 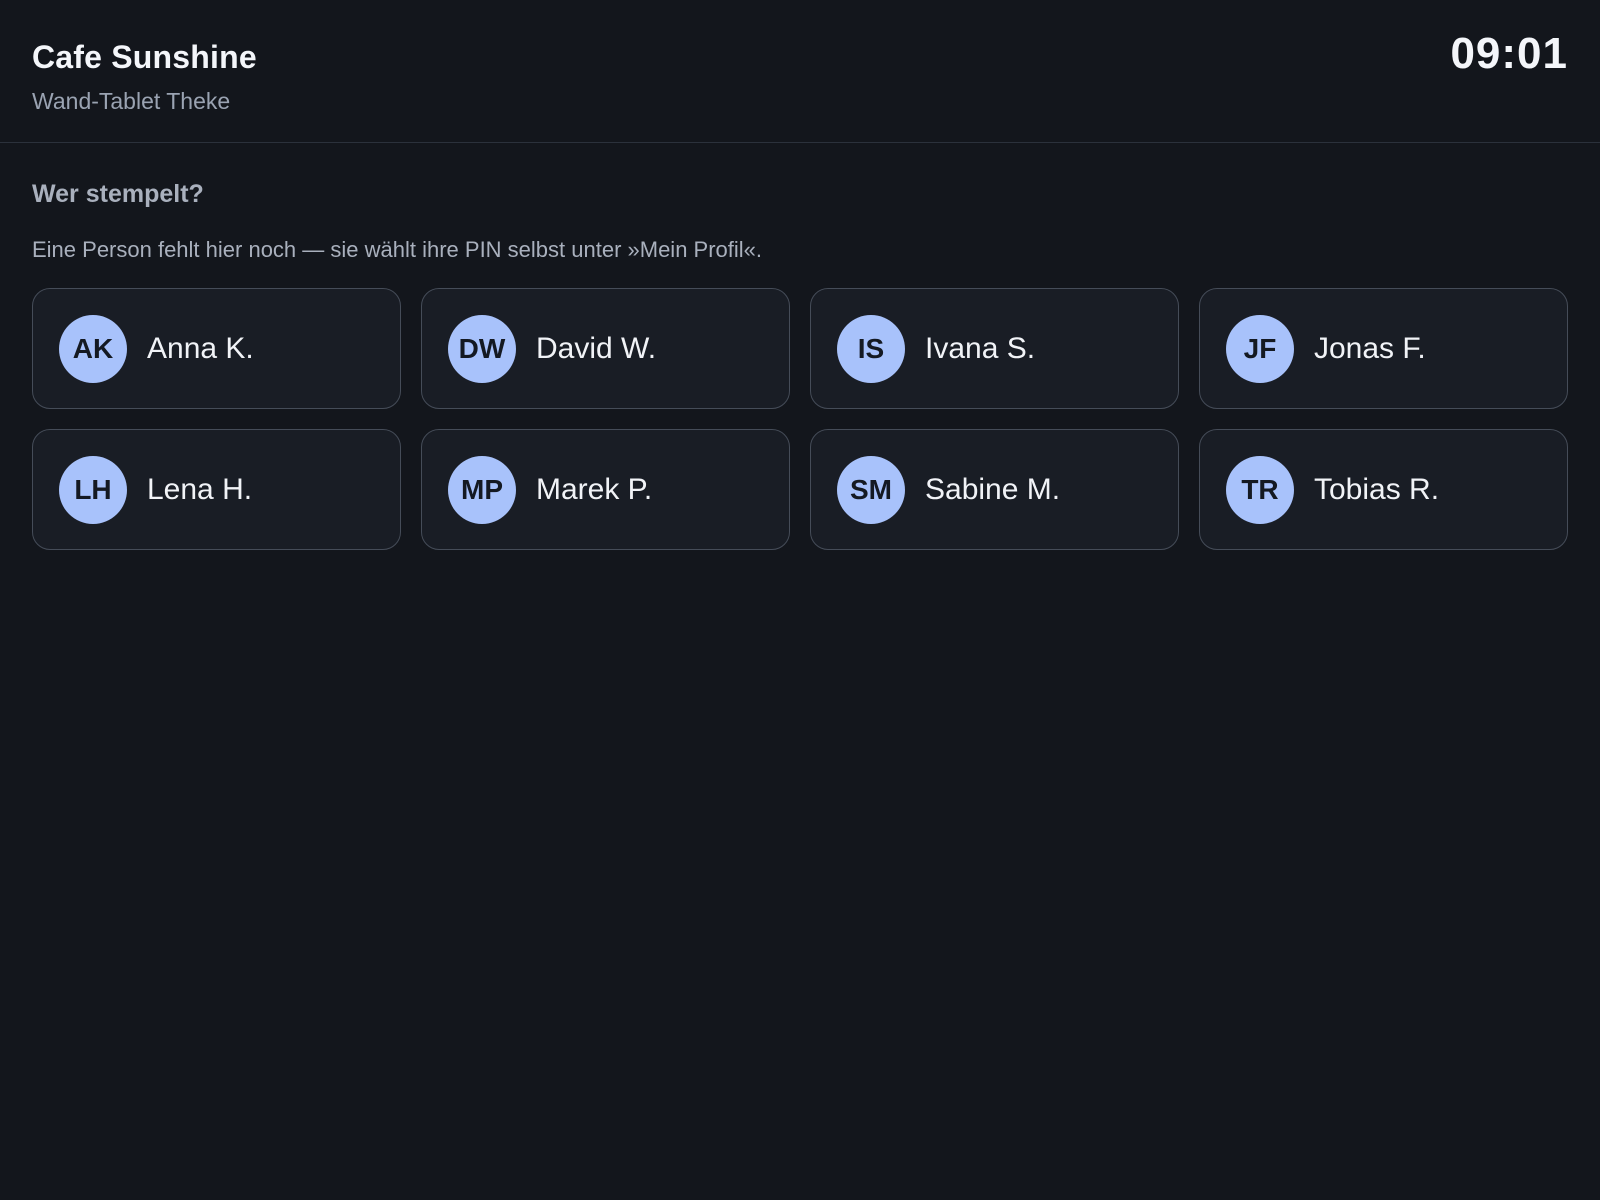 What do you see at coordinates (93, 489) in the screenshot?
I see `avatar: LH` at bounding box center [93, 489].